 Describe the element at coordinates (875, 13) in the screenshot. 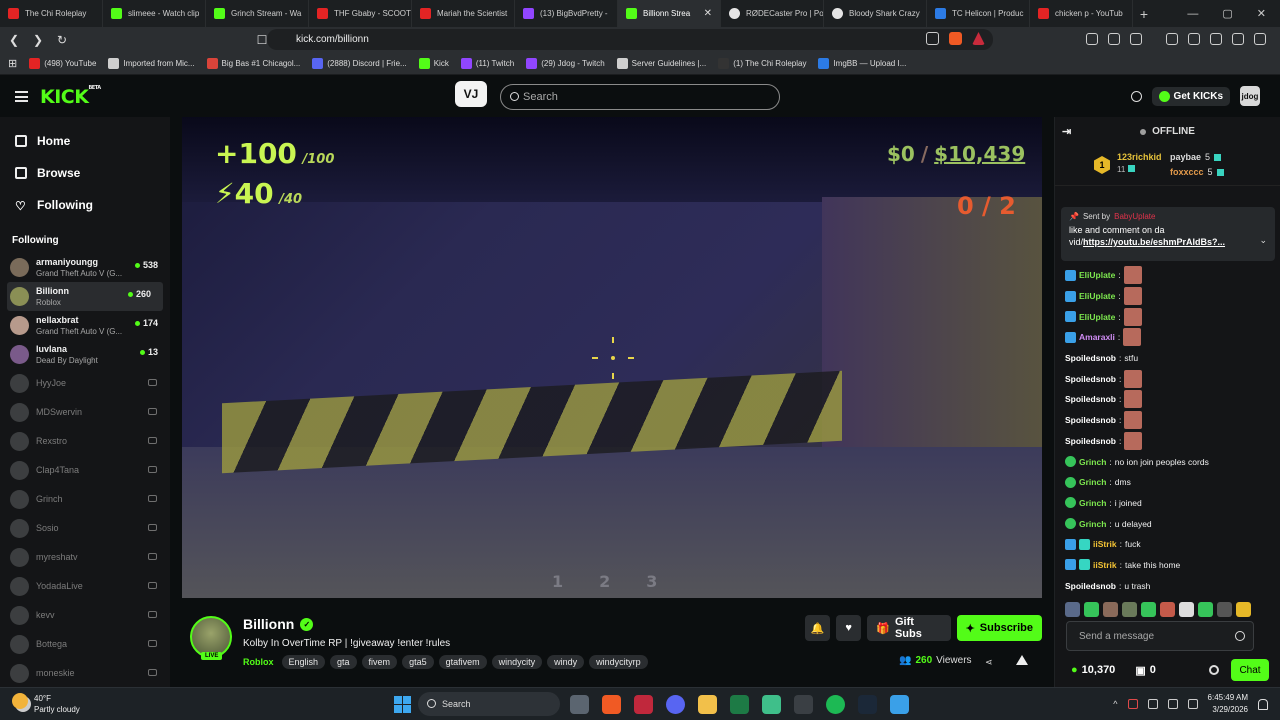

I see `browser-tab: Bloody Shark Crazy` at that location.